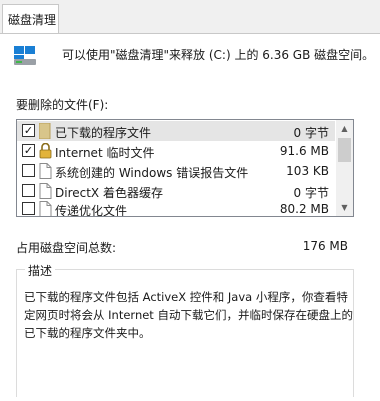 The image size is (380, 401). What do you see at coordinates (176, 208) in the screenshot?
I see `list-item: 传递优化文件 80.2 MB` at bounding box center [176, 208].